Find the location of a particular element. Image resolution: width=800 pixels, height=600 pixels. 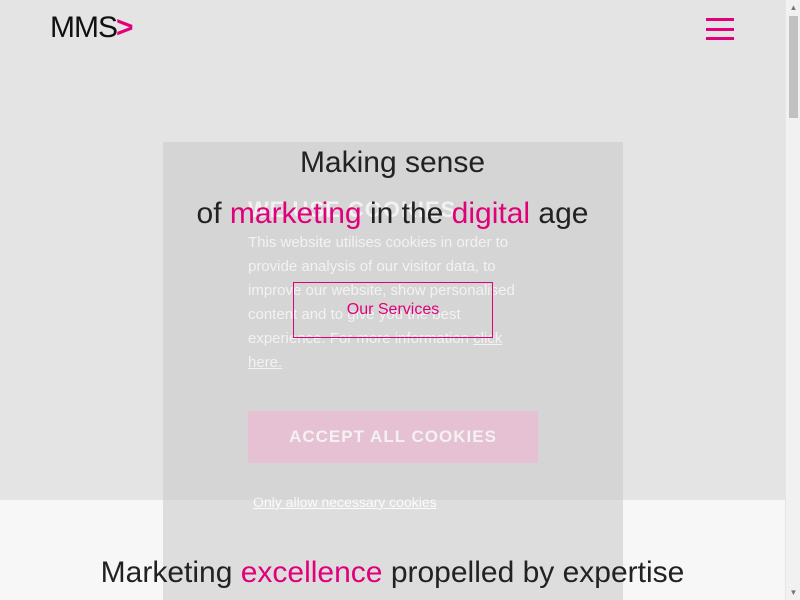

section-text: Marketing is located at coordinates (170, 572).